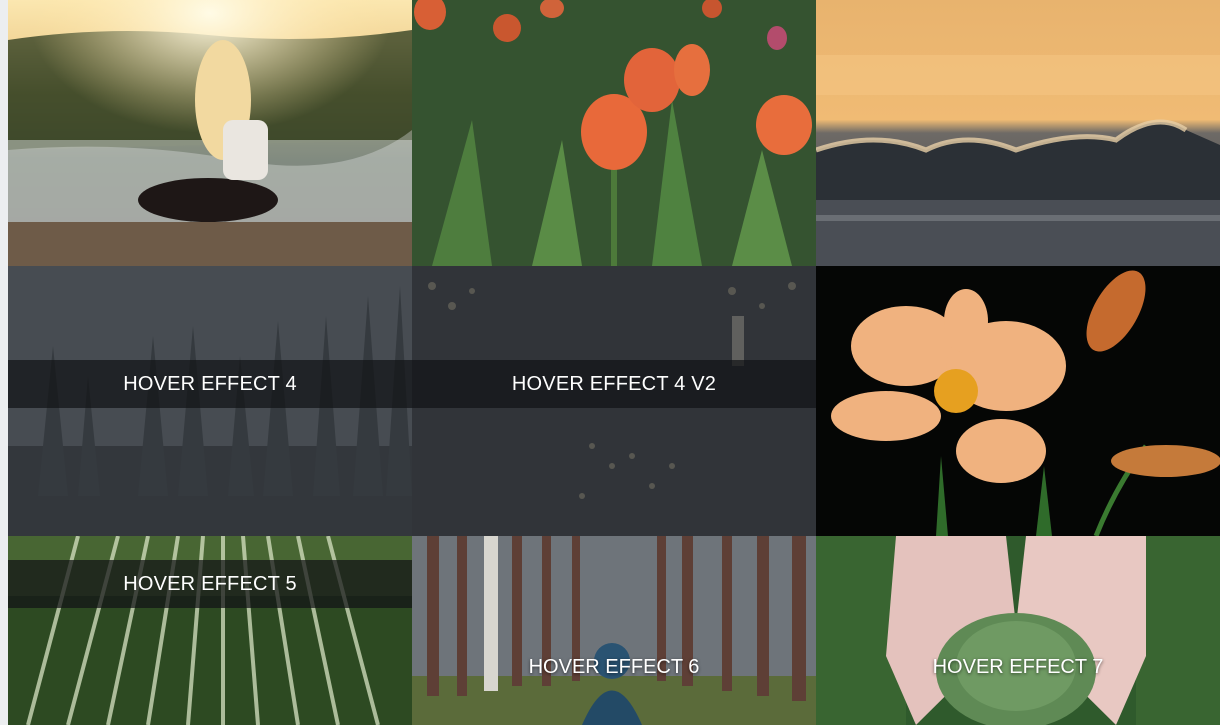  I want to click on hover-effect-5-label: HOVER EFFECT 5, so click(210, 583).